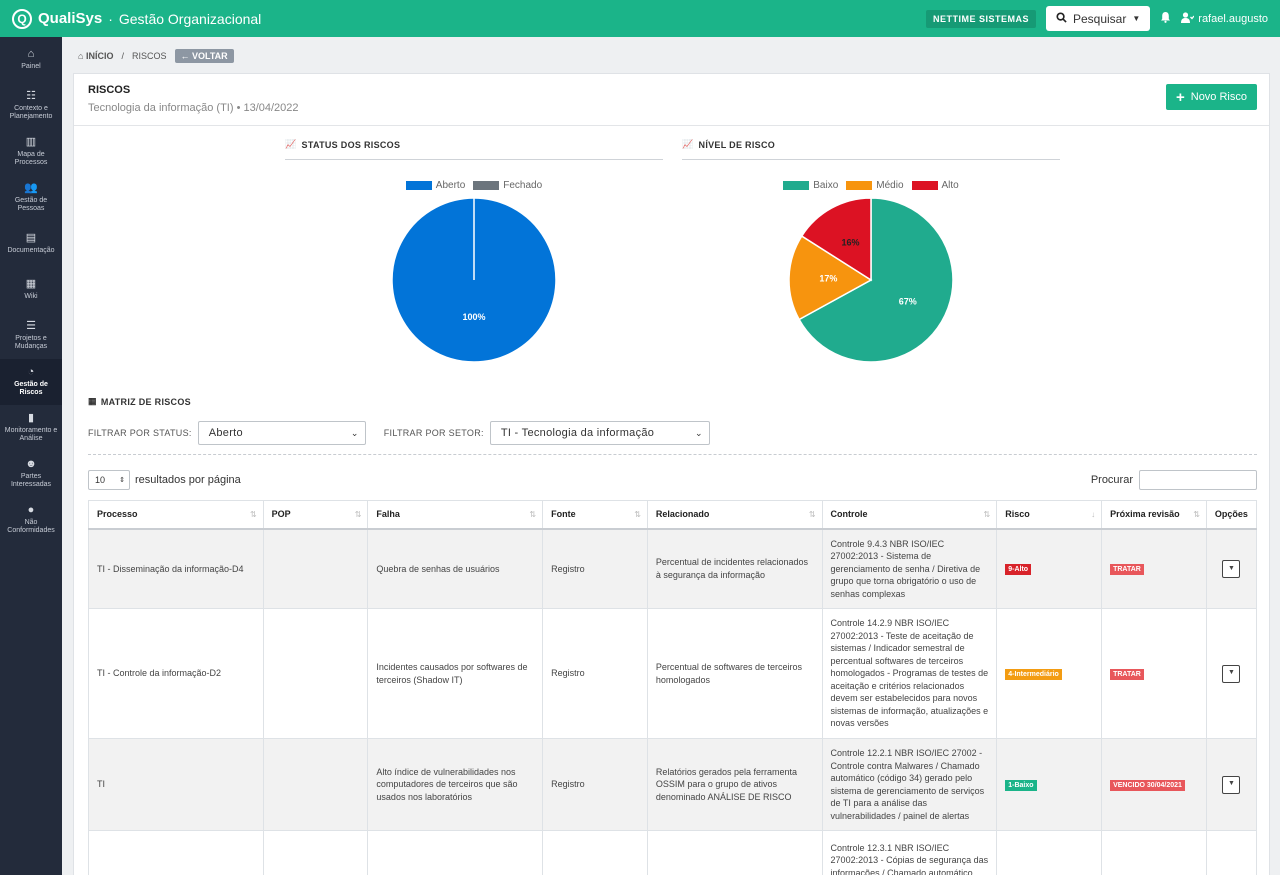 Image resolution: width=1280 pixels, height=875 pixels. I want to click on sidebar-item-bar-chart: ▮ Monitoramento e Análise, so click(31, 428).